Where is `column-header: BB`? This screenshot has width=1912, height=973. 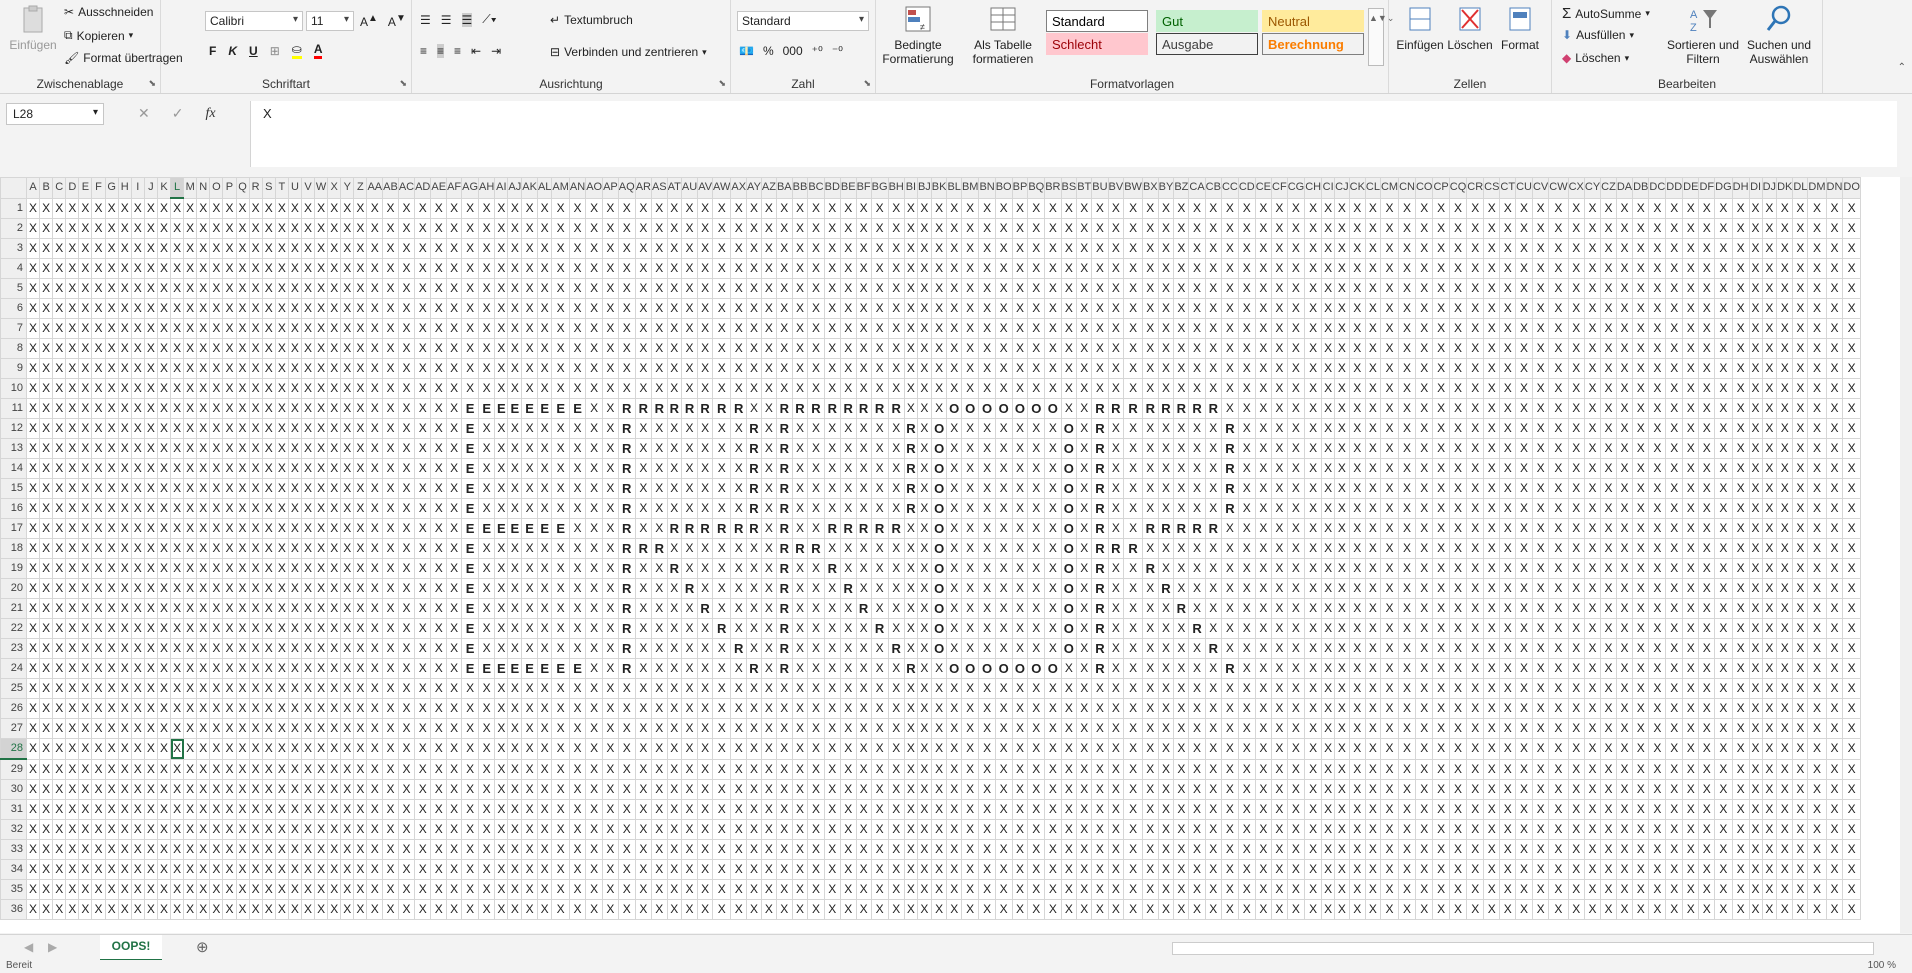
column-header: BB is located at coordinates (800, 188).